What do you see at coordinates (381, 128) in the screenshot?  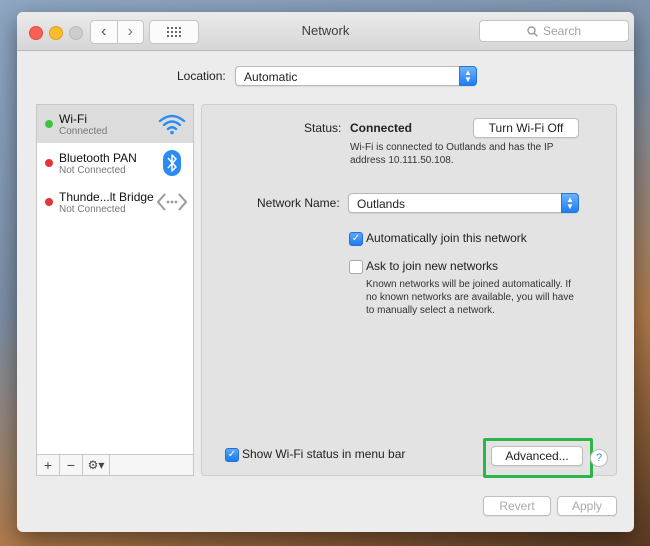 I see `status-value: Connected` at bounding box center [381, 128].